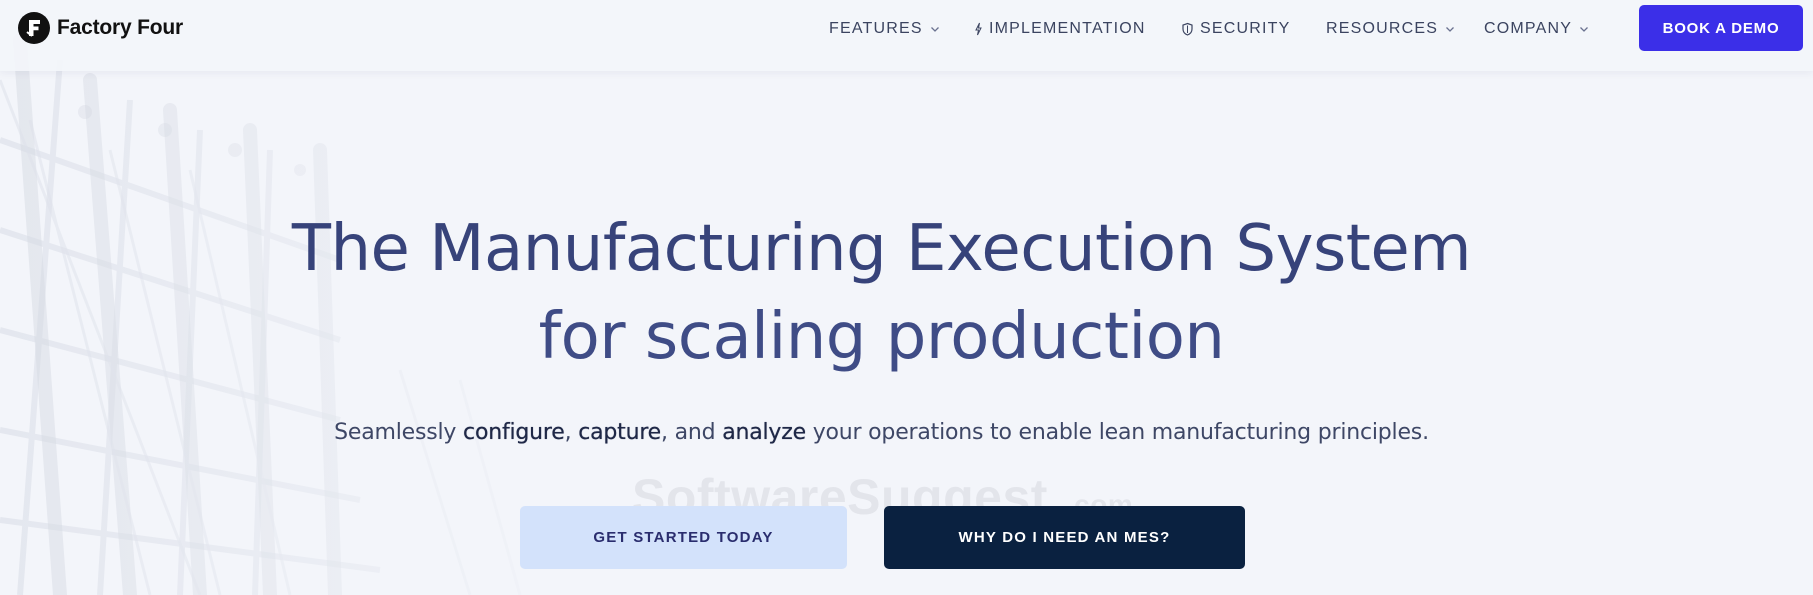 This screenshot has width=1813, height=595. What do you see at coordinates (683, 537) in the screenshot?
I see `get-started-button: GET STARTED TODAY` at bounding box center [683, 537].